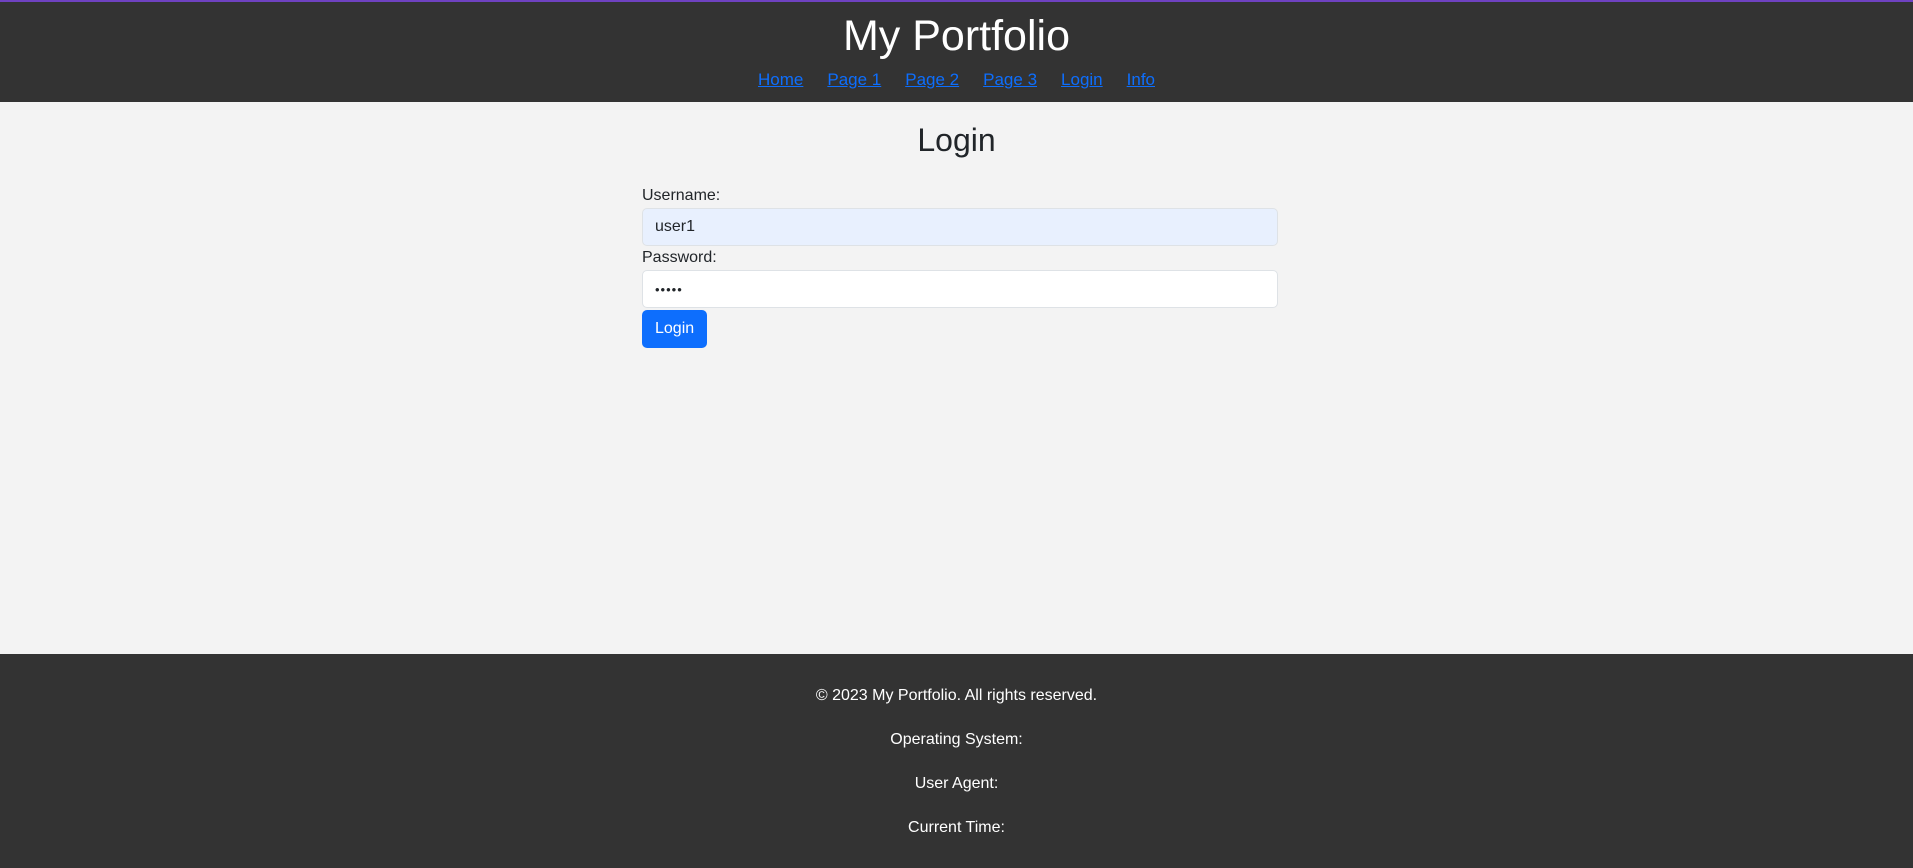  What do you see at coordinates (679, 257) in the screenshot?
I see `password-label: Password:` at bounding box center [679, 257].